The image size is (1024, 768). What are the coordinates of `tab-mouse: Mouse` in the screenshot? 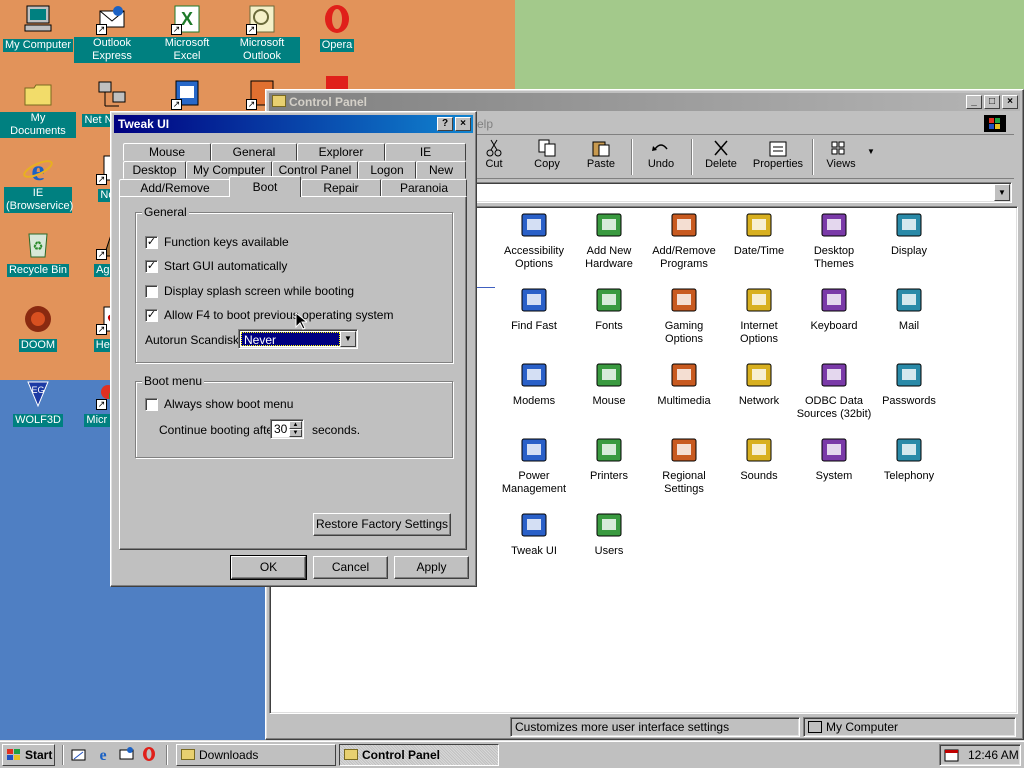 It's located at (167, 152).